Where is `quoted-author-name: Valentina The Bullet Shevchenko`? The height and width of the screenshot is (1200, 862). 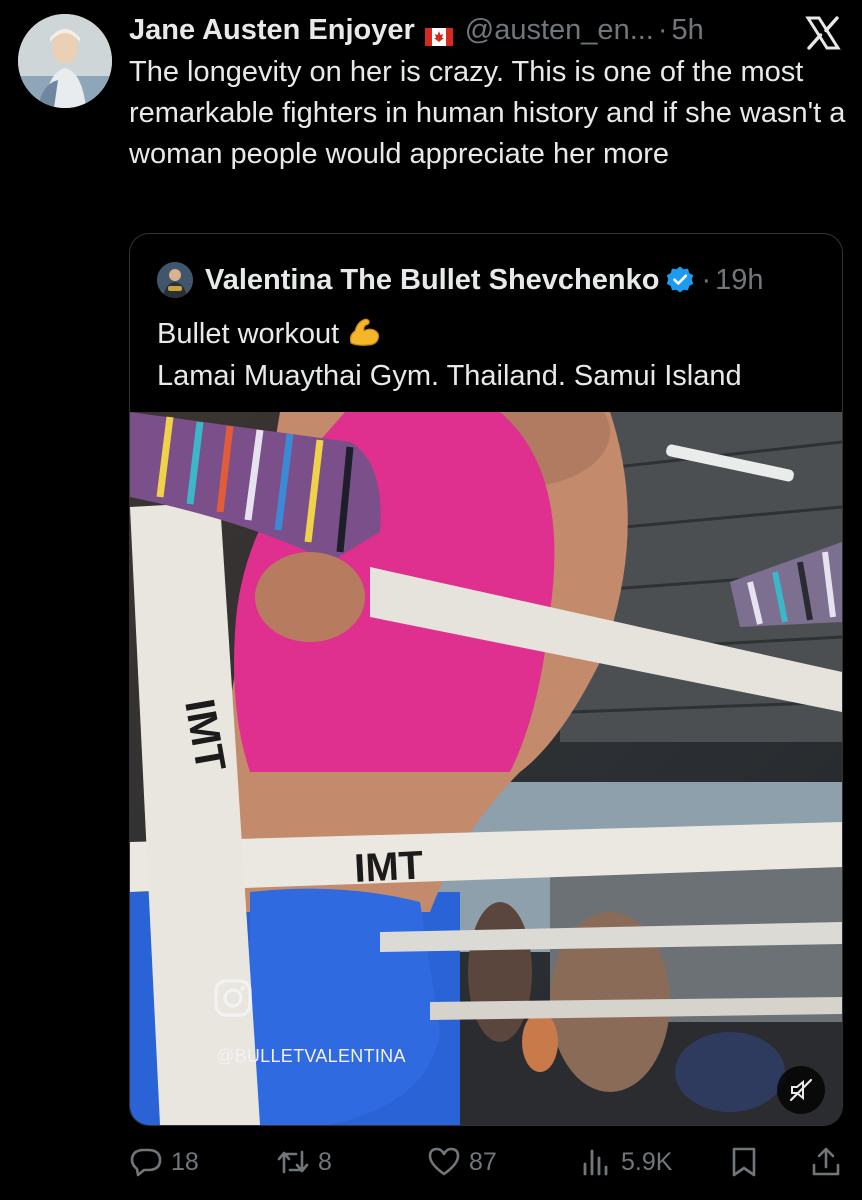
quoted-author-name: Valentina The Bullet Shevchenko is located at coordinates (432, 280).